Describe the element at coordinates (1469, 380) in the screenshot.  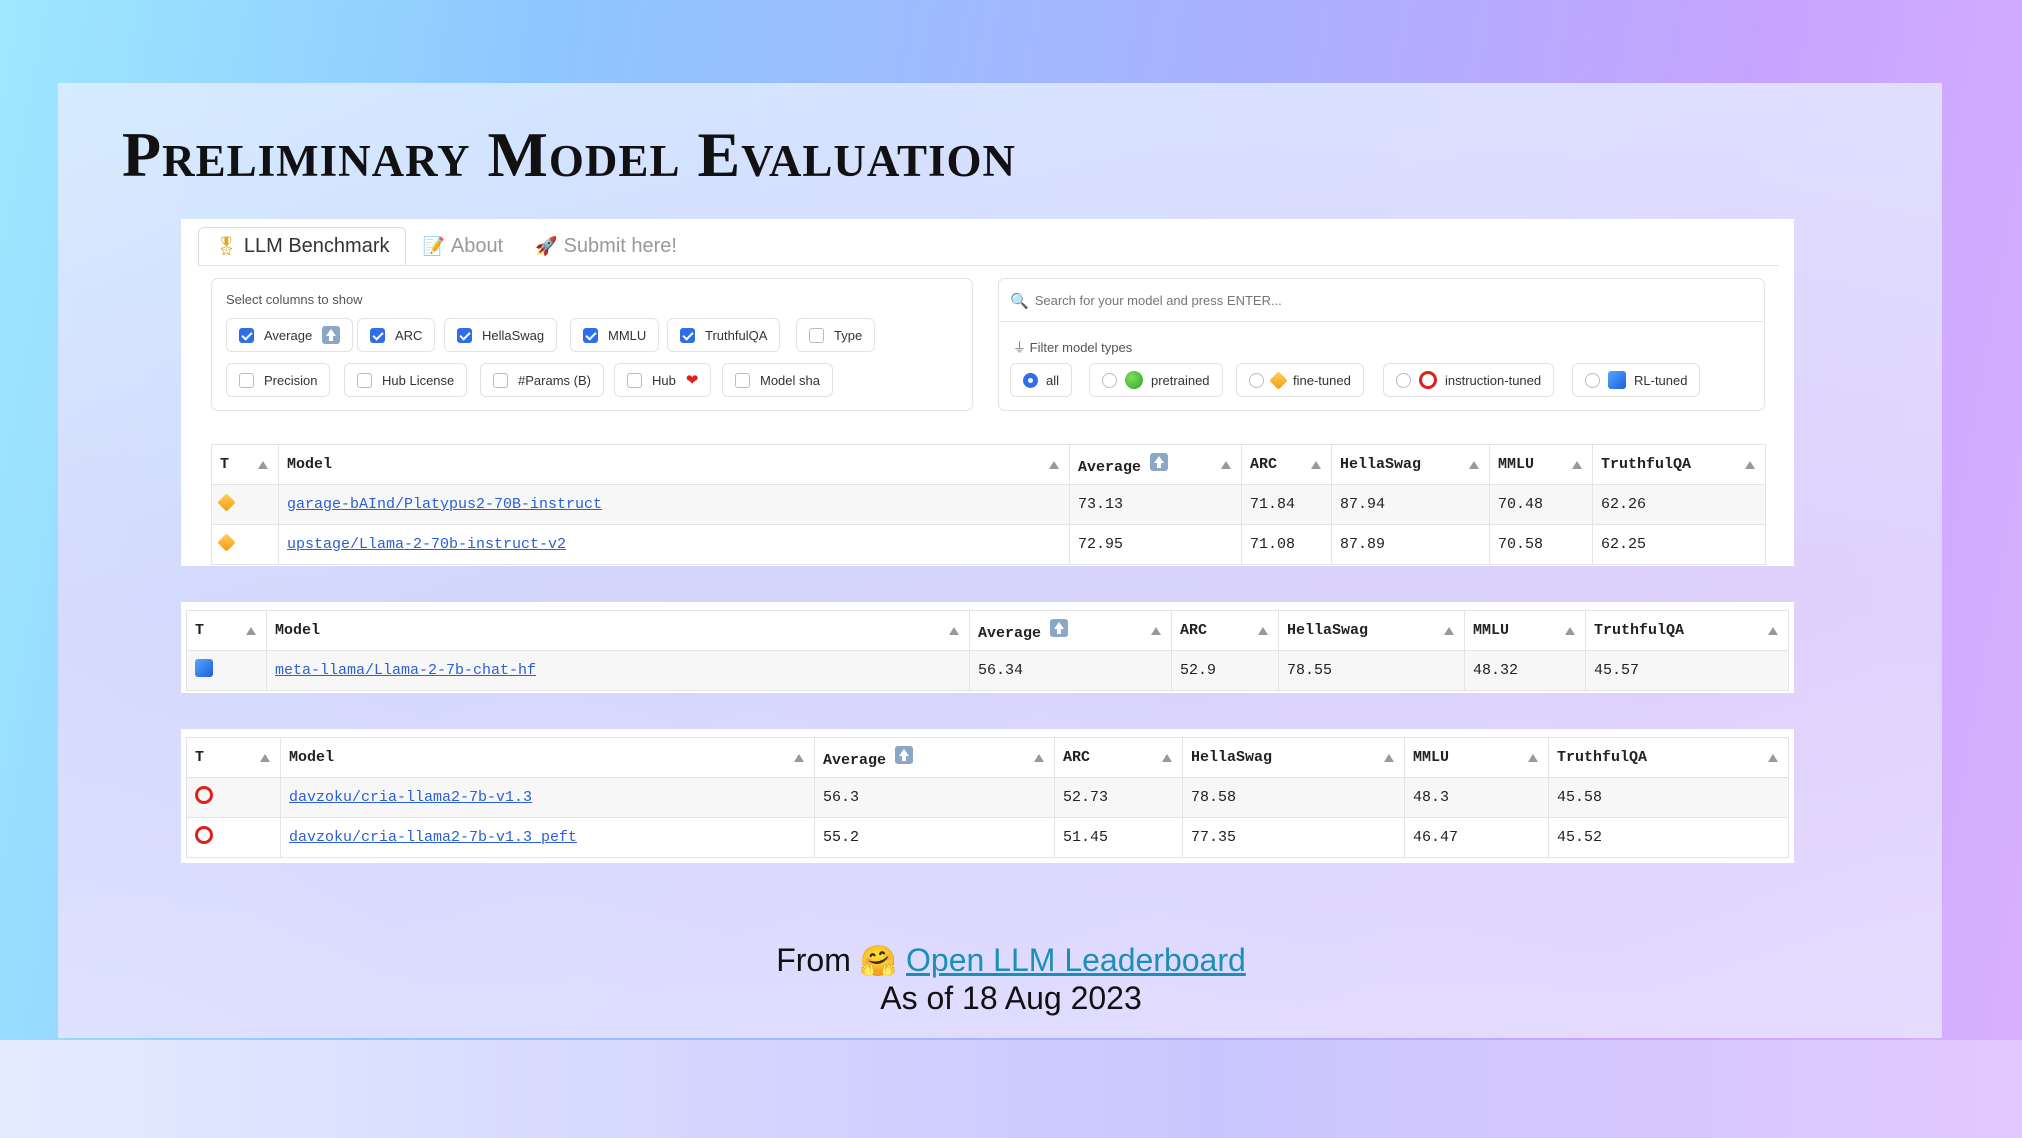
I see `filter-instruction-tuned: instruction-tuned` at that location.